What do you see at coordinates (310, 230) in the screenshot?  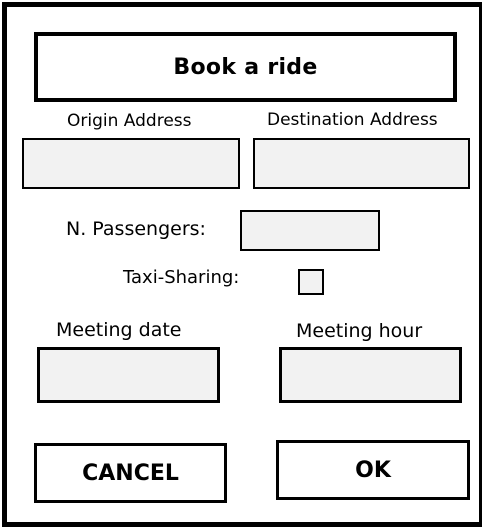 I see `passengers-input` at bounding box center [310, 230].